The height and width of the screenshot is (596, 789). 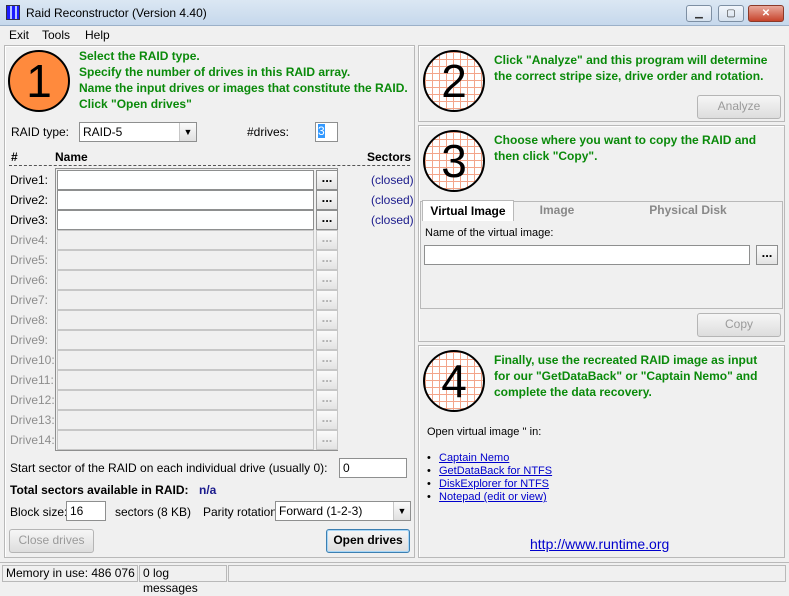 What do you see at coordinates (489, 233) in the screenshot?
I see `virtual-image-name-label: Name of the virtual image:` at bounding box center [489, 233].